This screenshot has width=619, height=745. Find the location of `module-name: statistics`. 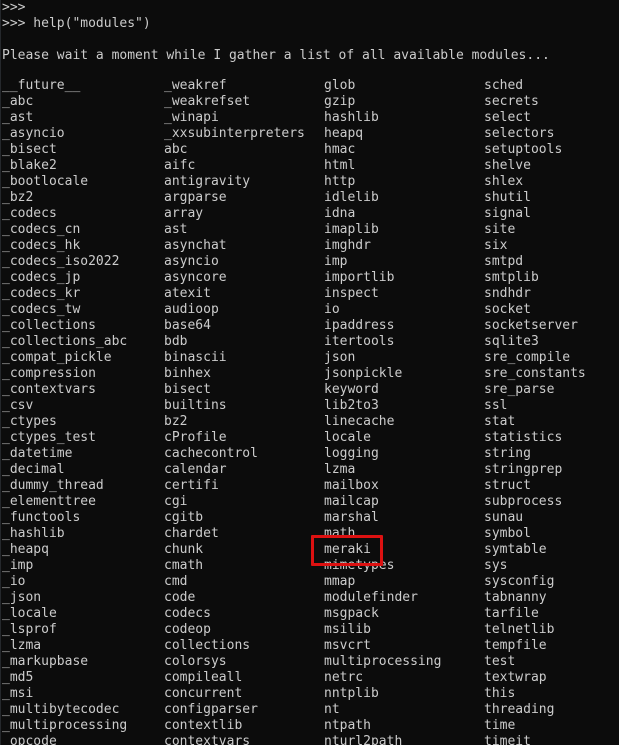

module-name: statistics is located at coordinates (523, 437).